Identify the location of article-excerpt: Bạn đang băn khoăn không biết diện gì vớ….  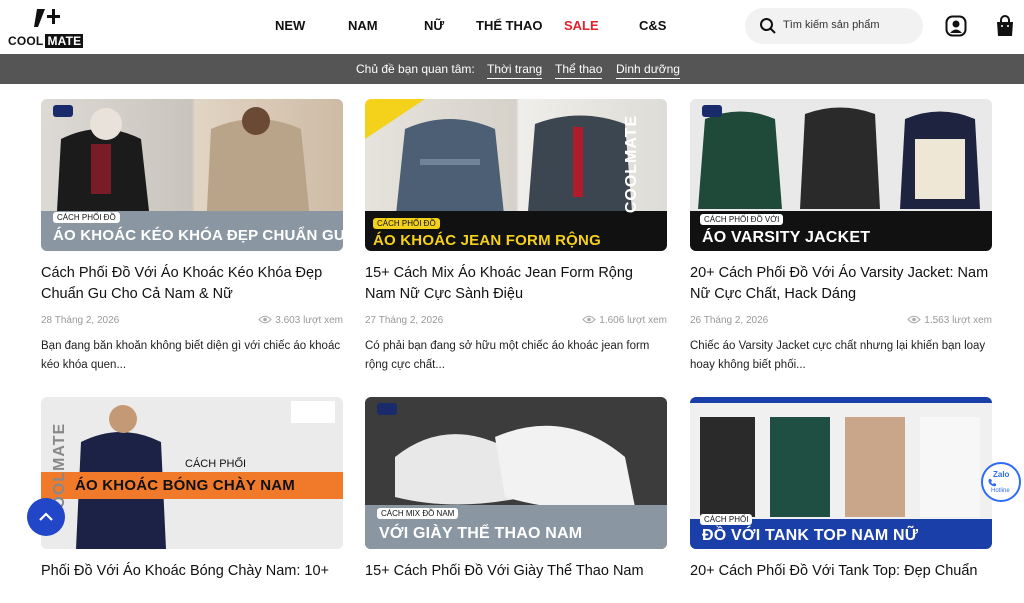
(191, 355).